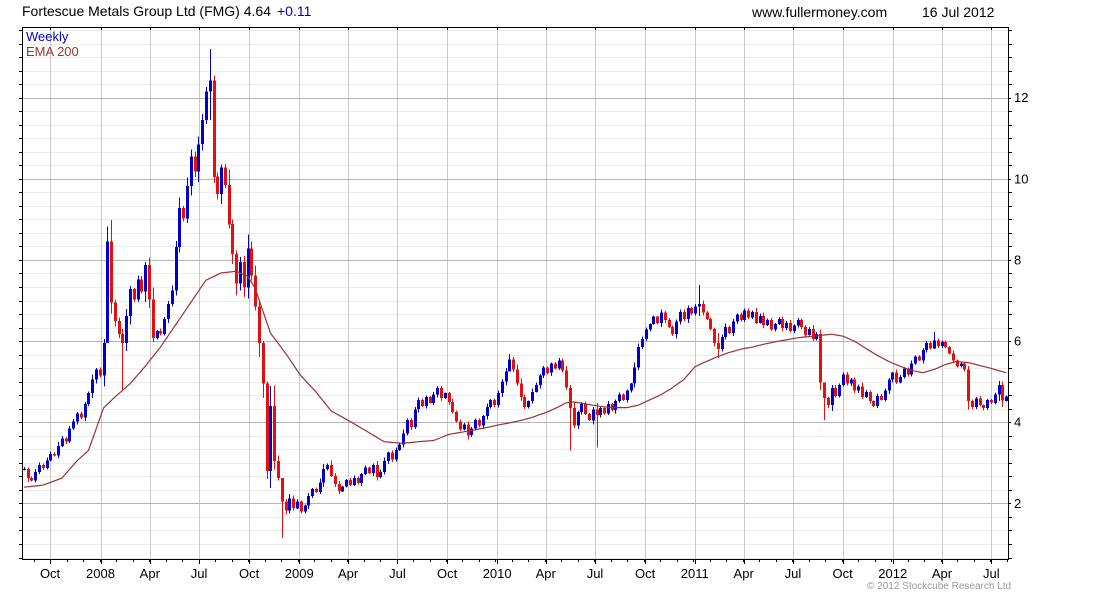 This screenshot has height=600, width=1100. Describe the element at coordinates (1021, 97) in the screenshot. I see `y-axis-label: 12` at that location.